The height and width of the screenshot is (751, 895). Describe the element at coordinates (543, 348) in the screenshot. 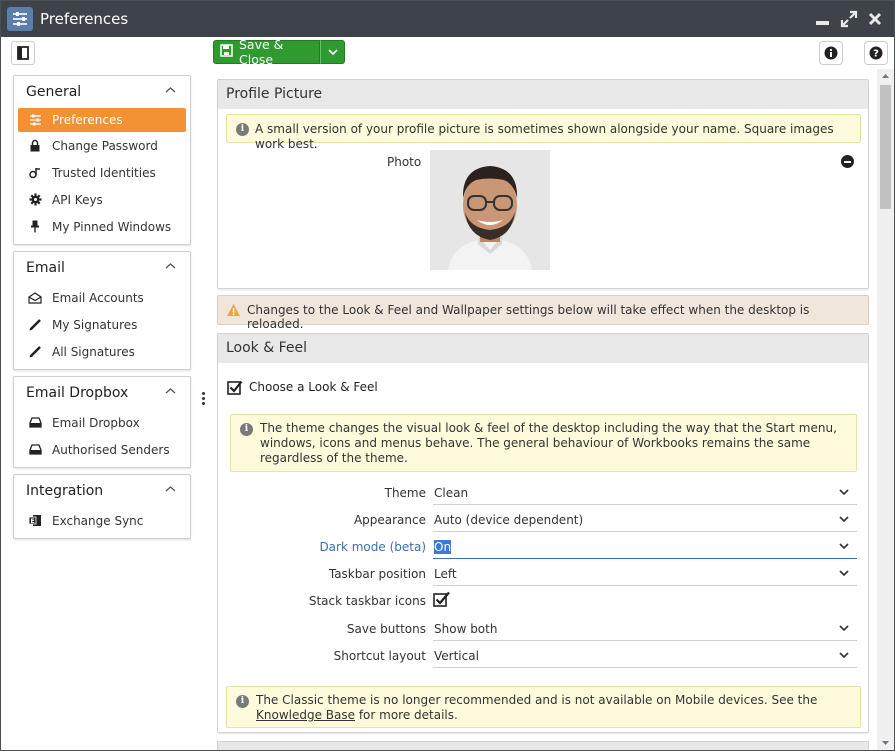

I see `panel-title: Look & Feel` at that location.